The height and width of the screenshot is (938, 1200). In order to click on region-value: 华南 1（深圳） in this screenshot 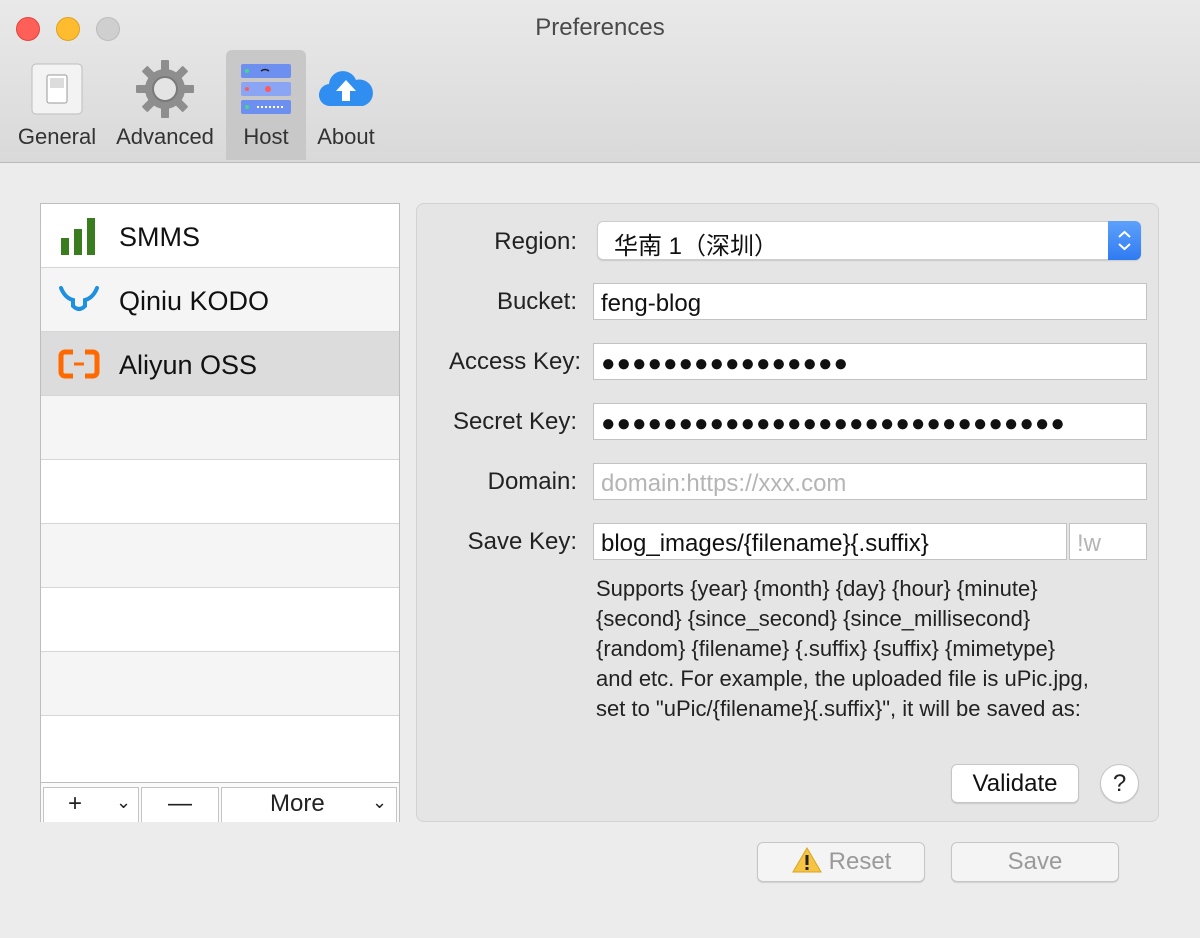, I will do `click(696, 246)`.